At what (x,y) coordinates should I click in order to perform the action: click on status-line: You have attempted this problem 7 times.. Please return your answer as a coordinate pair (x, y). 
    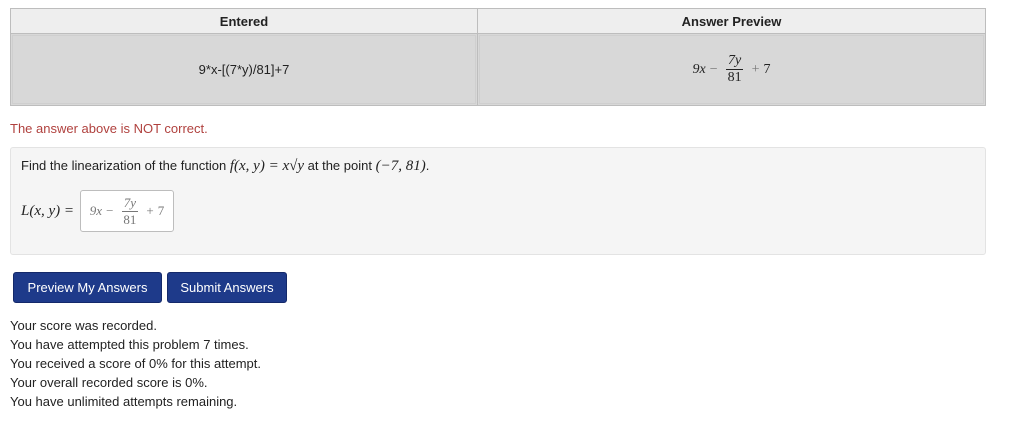
    Looking at the image, I should click on (129, 344).